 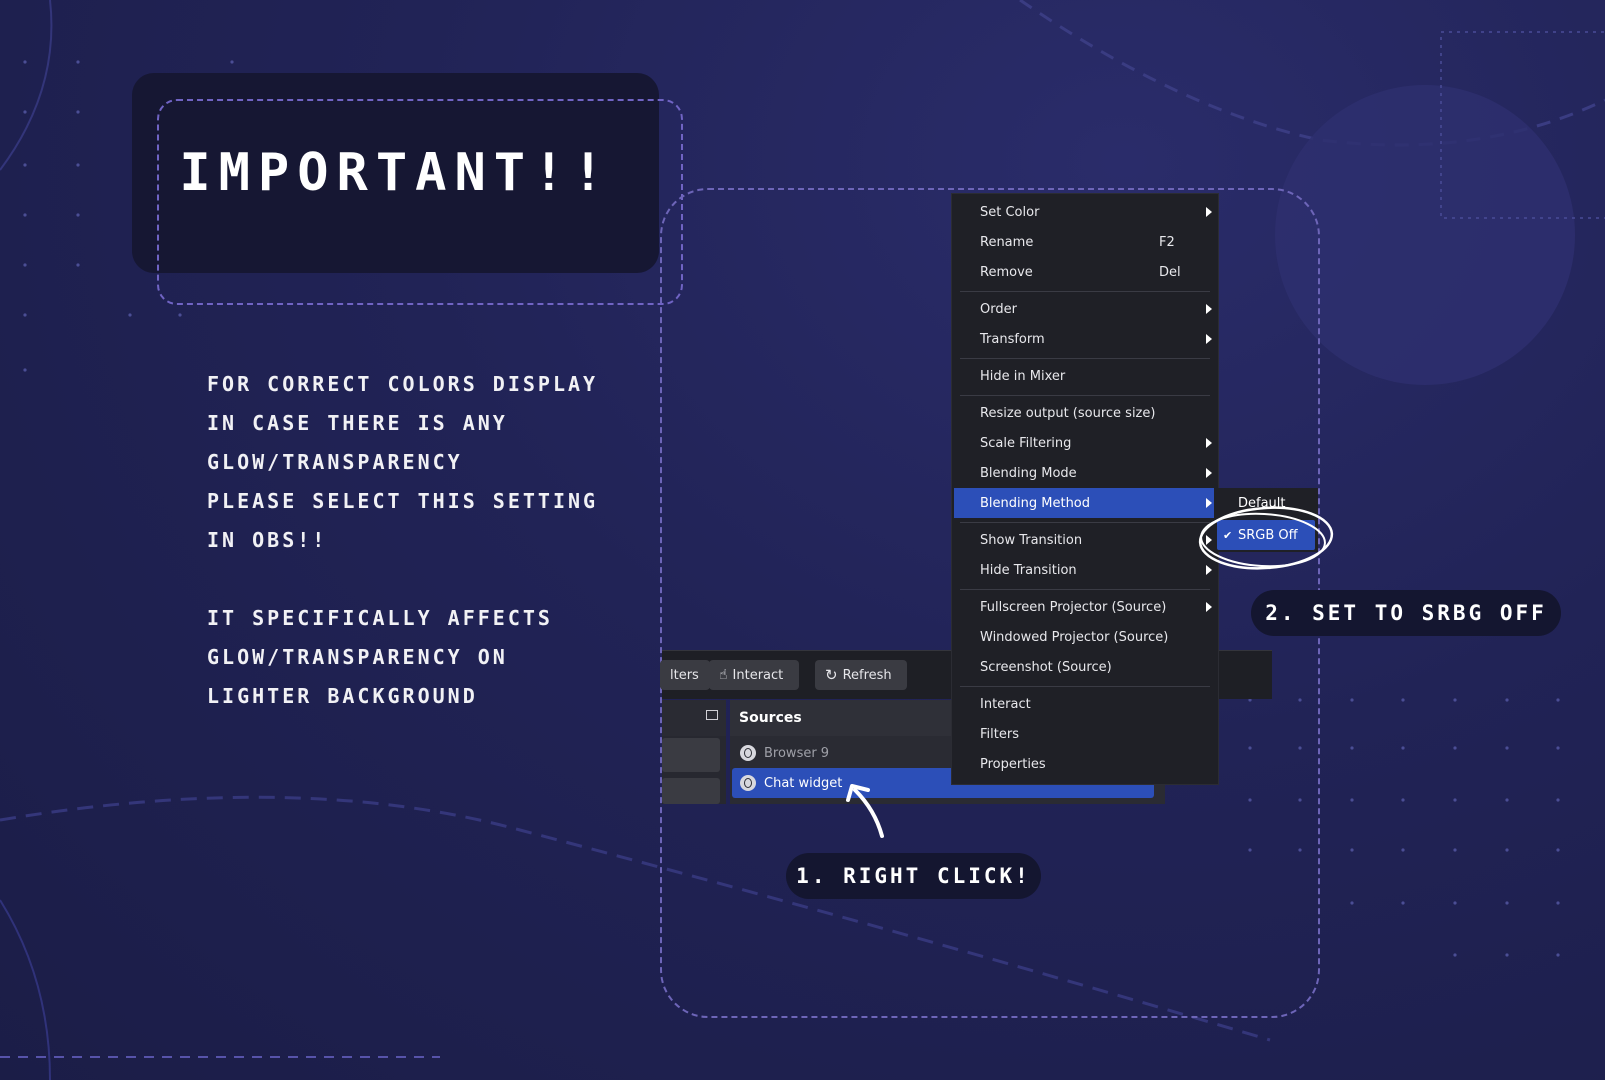 I want to click on menu-item-properties: Properties, so click(x=1085, y=764).